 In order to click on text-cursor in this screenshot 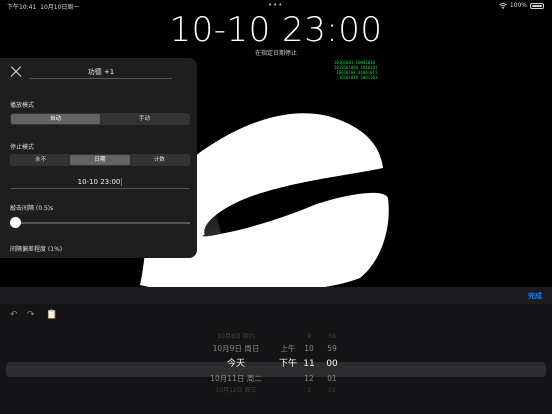, I will do `click(122, 182)`.